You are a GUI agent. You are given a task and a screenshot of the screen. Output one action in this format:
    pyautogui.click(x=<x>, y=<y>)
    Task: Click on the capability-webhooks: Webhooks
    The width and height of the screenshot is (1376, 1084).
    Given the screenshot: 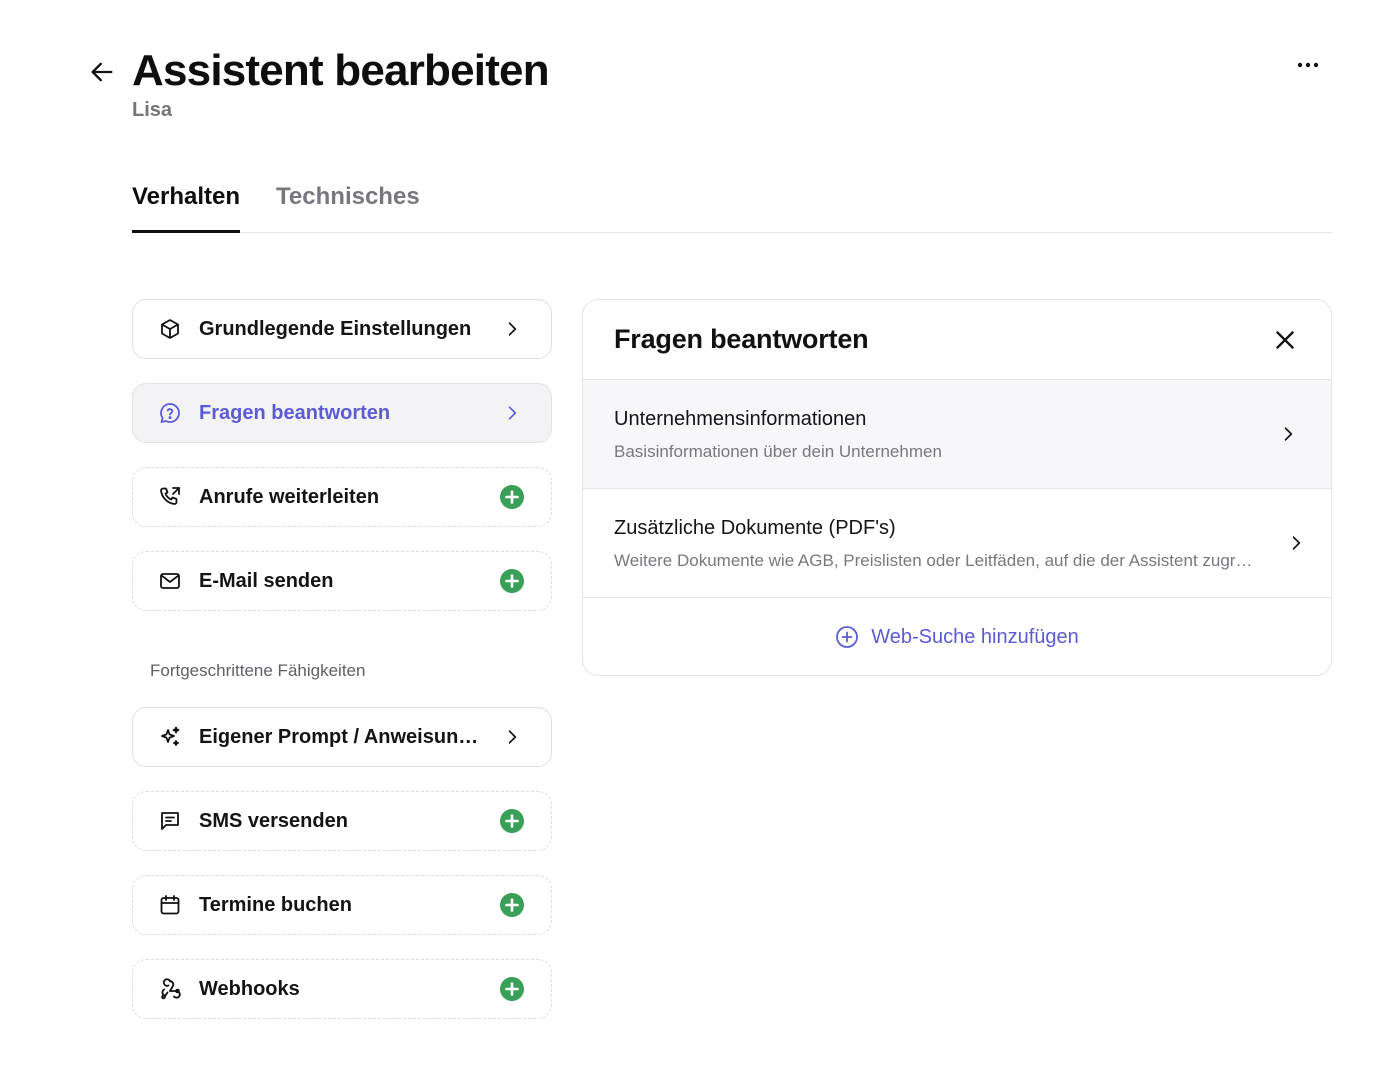 What is the action you would take?
    pyautogui.click(x=342, y=989)
    